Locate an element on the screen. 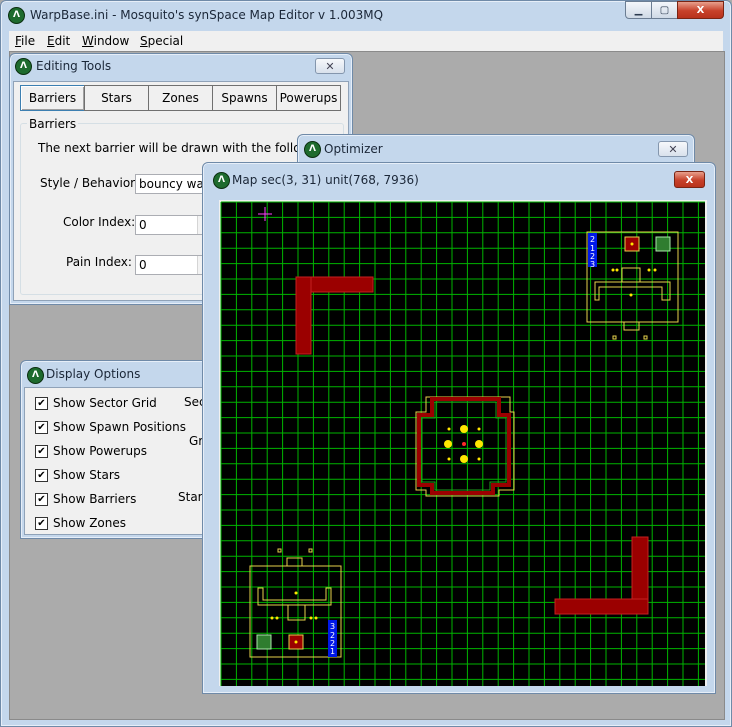 Image resolution: width=732 pixels, height=727 pixels. tab-spawns: Spawns is located at coordinates (244, 98).